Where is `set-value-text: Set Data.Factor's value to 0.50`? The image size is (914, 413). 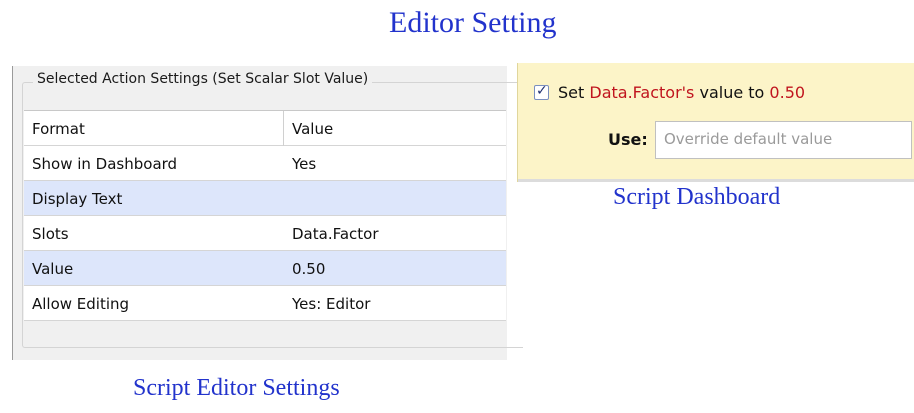 set-value-text: Set Data.Factor's value to 0.50 is located at coordinates (681, 92).